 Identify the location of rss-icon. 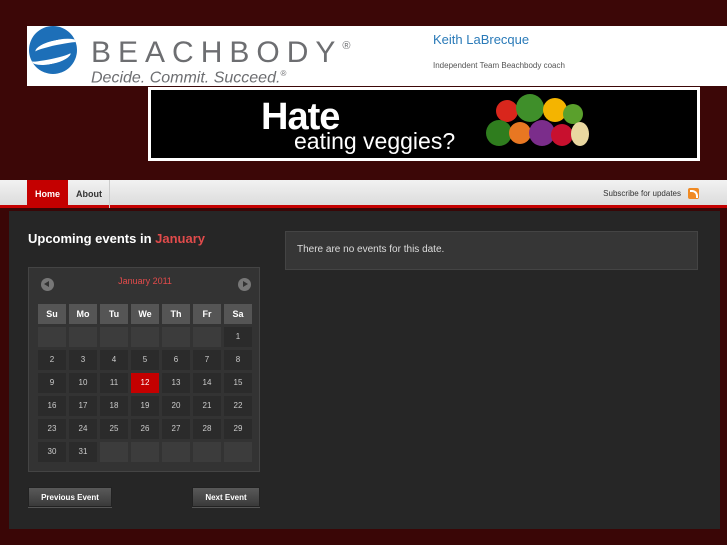
(693, 193).